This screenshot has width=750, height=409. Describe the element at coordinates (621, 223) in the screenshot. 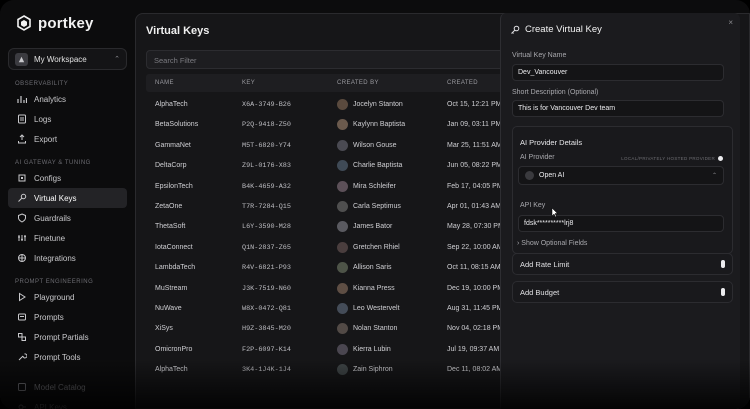

I see `api-key-field: fdsk**********lrj8` at that location.